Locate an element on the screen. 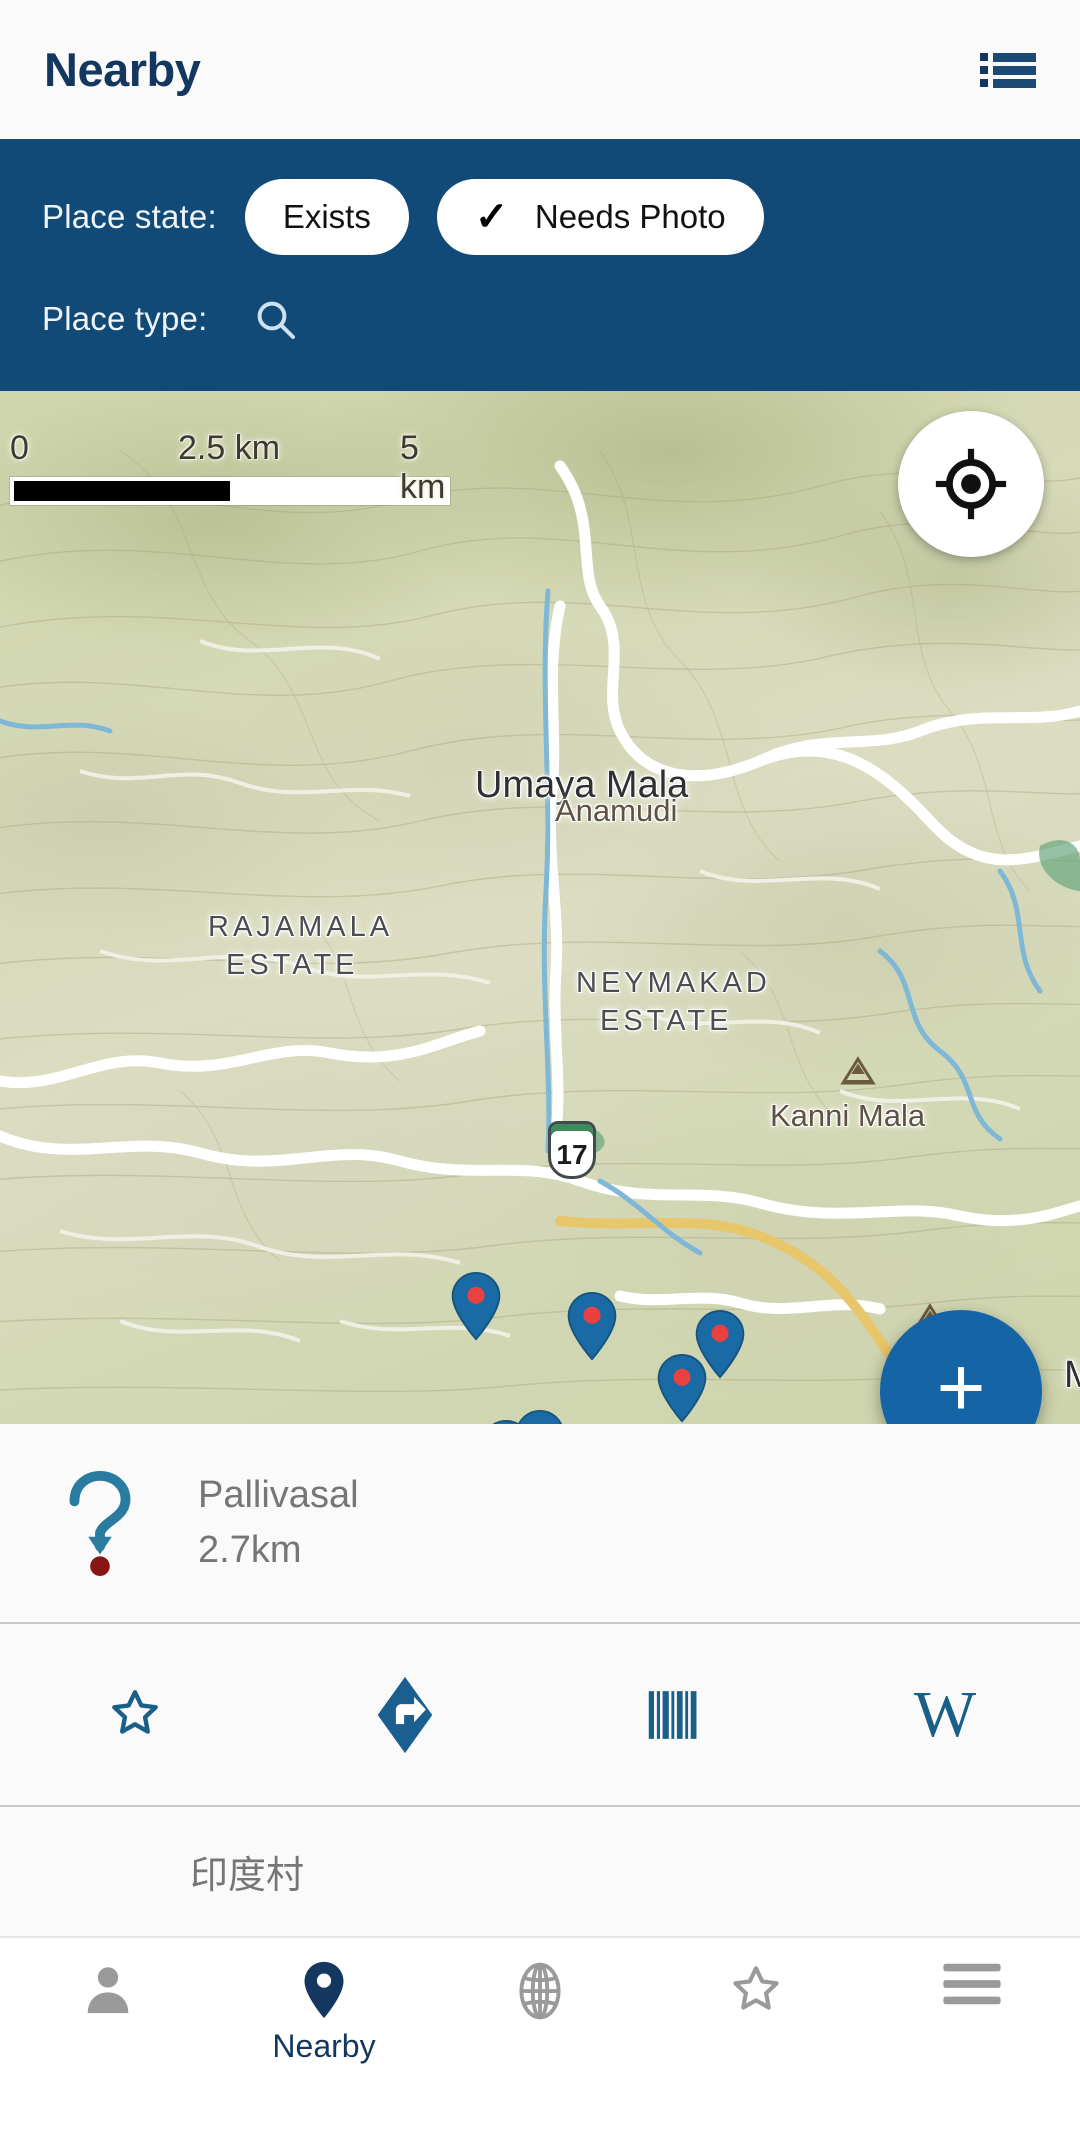 The height and width of the screenshot is (2137, 1080). result-distance: 2.7km is located at coordinates (250, 1550).